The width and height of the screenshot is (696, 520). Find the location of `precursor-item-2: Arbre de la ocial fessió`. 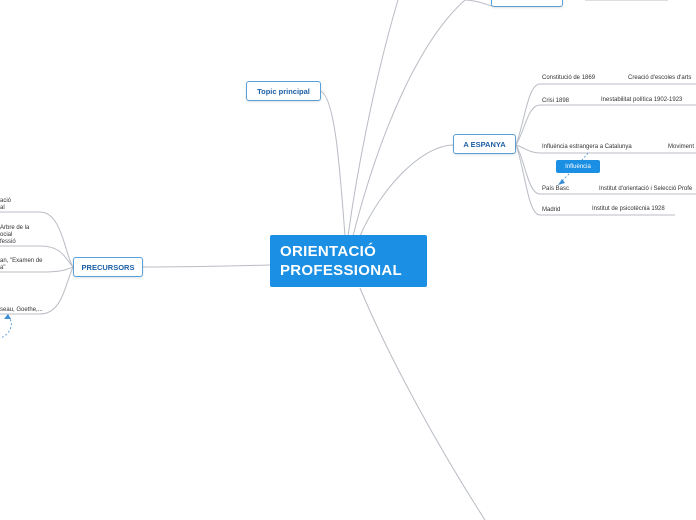

precursor-item-2: Arbre de la ocial fessió is located at coordinates (14, 235).